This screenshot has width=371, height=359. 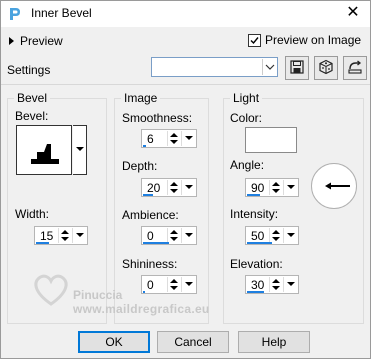 I want to click on preview-toggle: Preview, so click(x=36, y=41).